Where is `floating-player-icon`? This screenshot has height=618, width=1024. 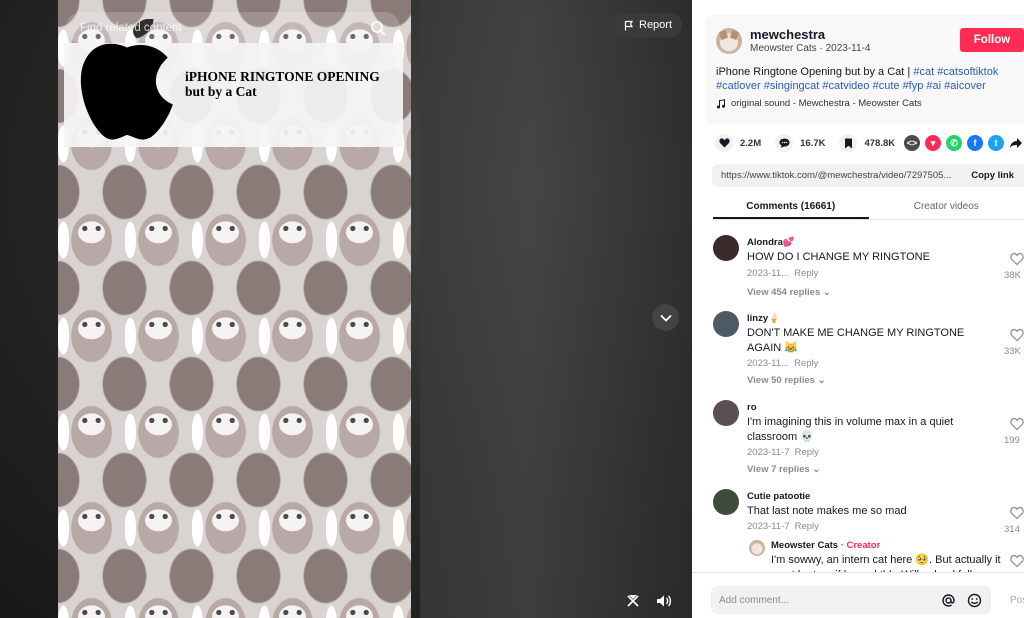 floating-player-icon is located at coordinates (633, 601).